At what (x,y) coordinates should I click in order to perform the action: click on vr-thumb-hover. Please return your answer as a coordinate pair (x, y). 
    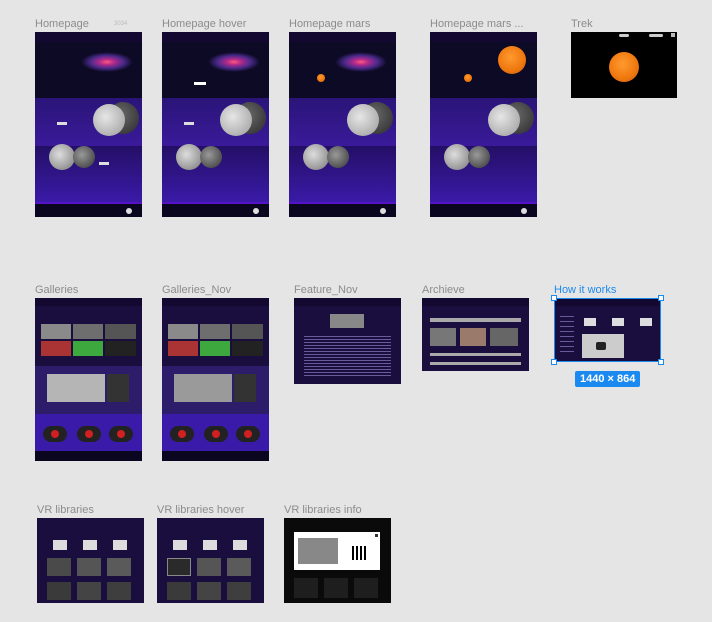
    Looking at the image, I should click on (179, 567).